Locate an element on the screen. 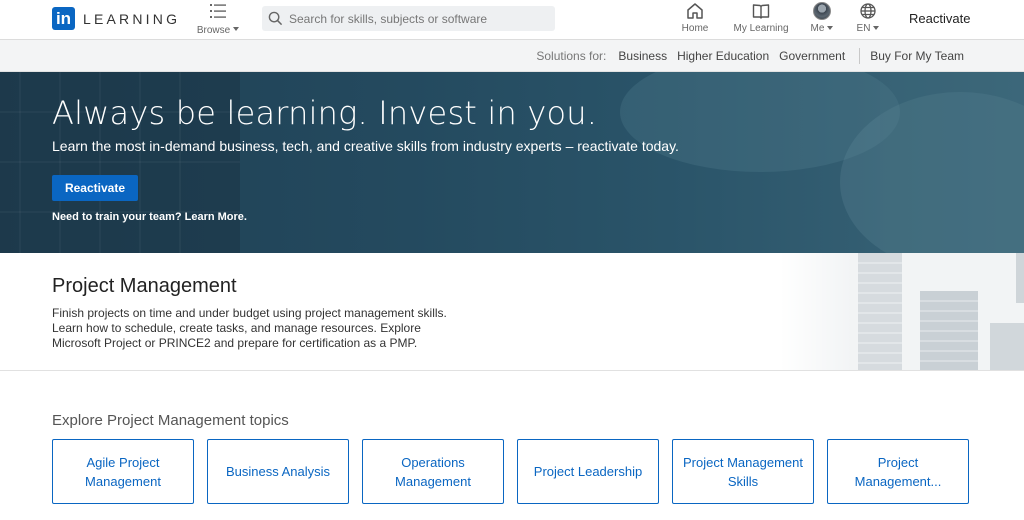 This screenshot has height=520, width=1024. reactivate-header-link: Reactivate is located at coordinates (939, 18).